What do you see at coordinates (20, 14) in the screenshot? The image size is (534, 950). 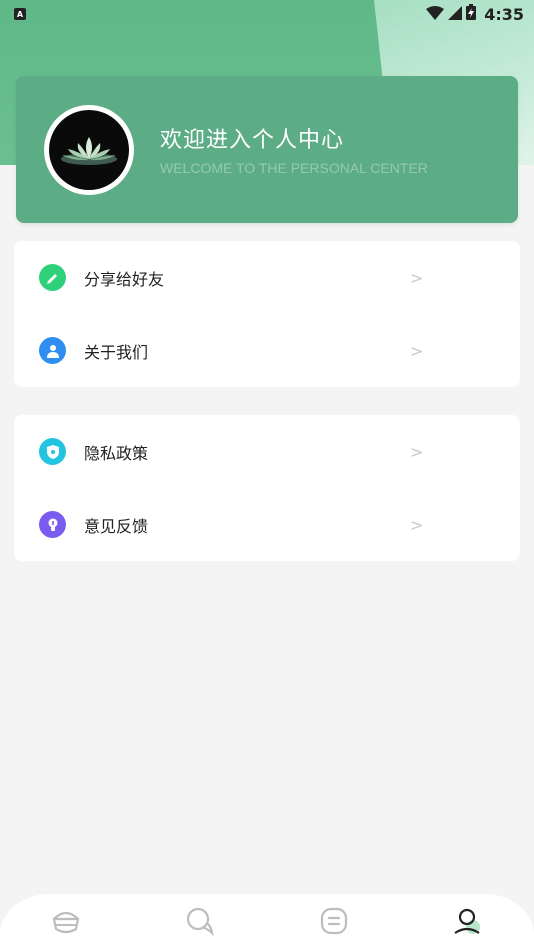 I see `notification-badge: A` at bounding box center [20, 14].